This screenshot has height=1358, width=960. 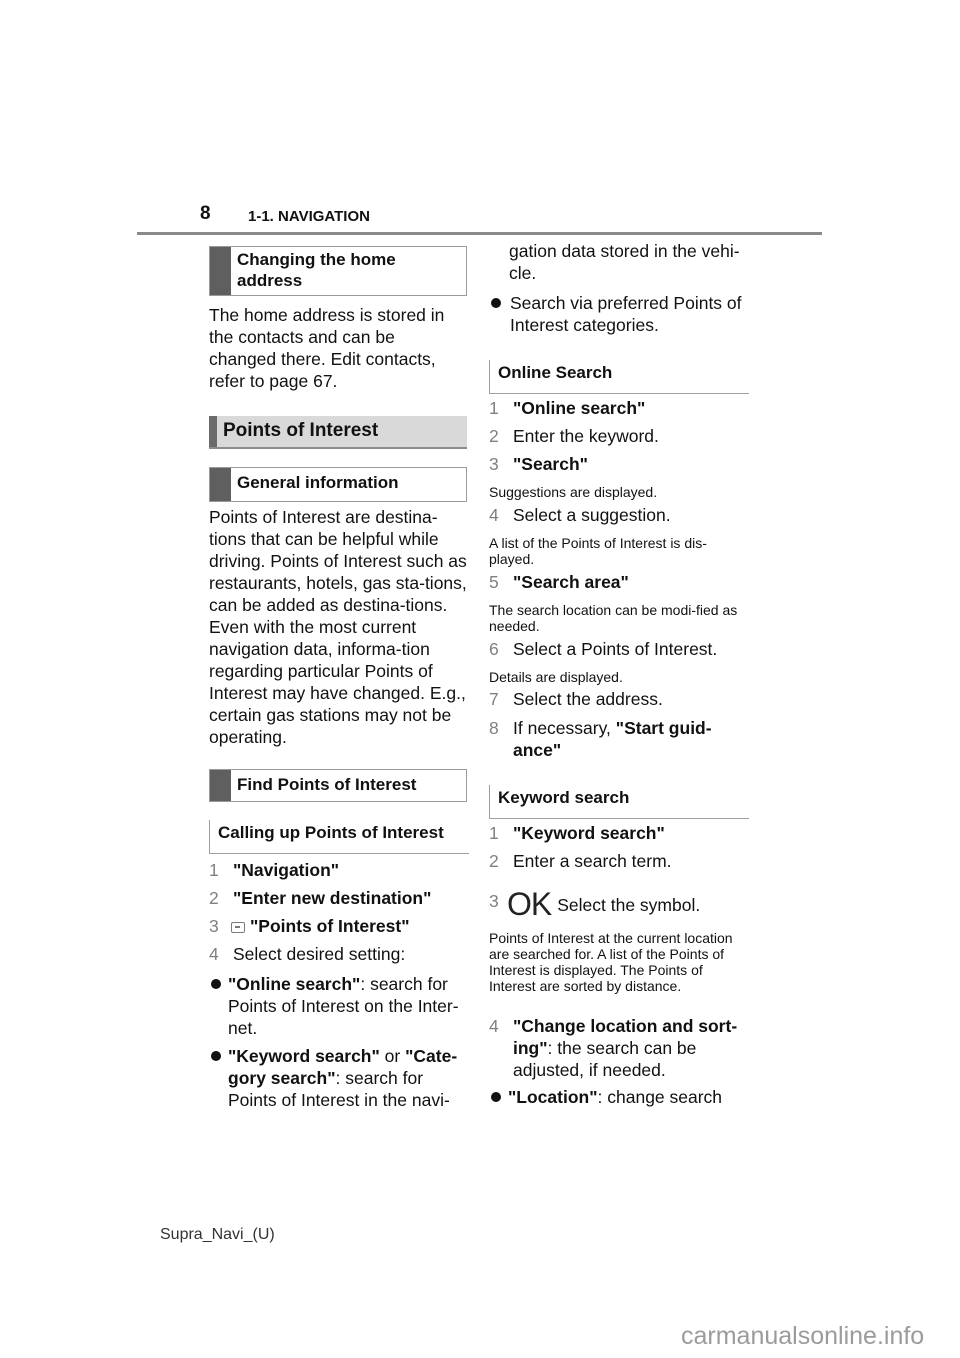 I want to click on menu-label-search: "Search", so click(x=550, y=464).